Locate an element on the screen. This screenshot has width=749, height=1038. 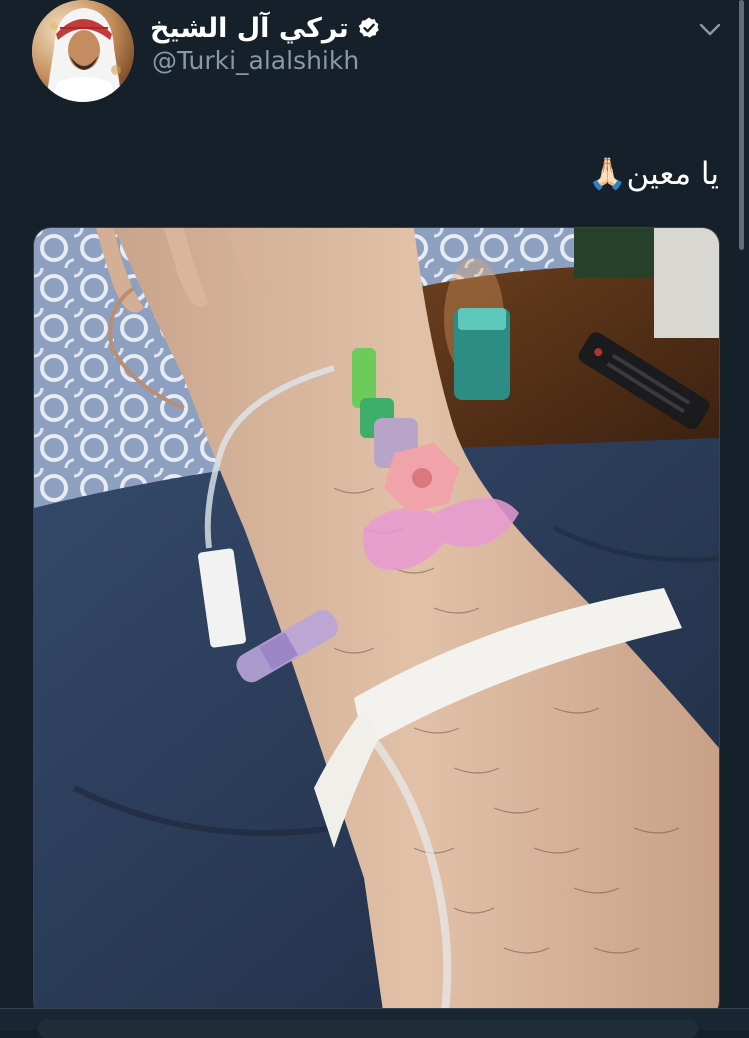
chevron-down-icon is located at coordinates (710, 29).